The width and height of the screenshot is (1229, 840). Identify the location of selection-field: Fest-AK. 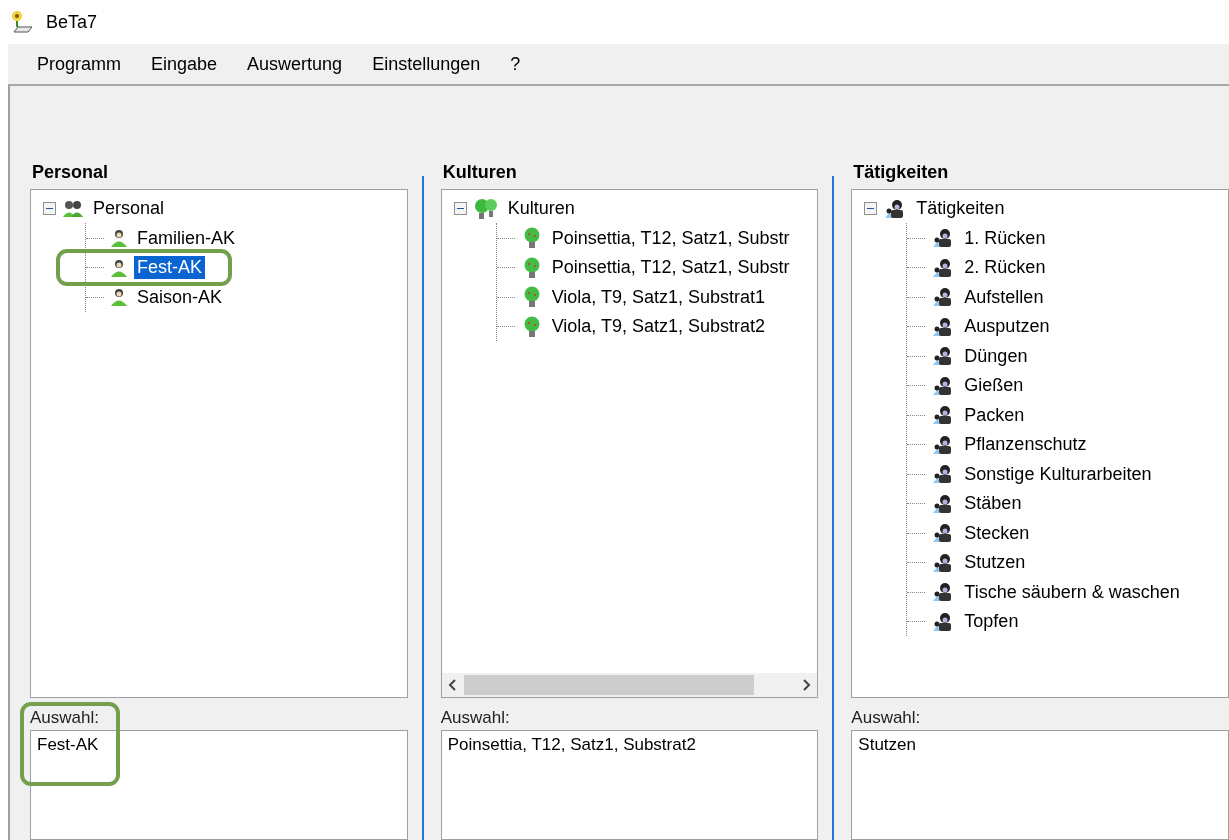
(219, 785).